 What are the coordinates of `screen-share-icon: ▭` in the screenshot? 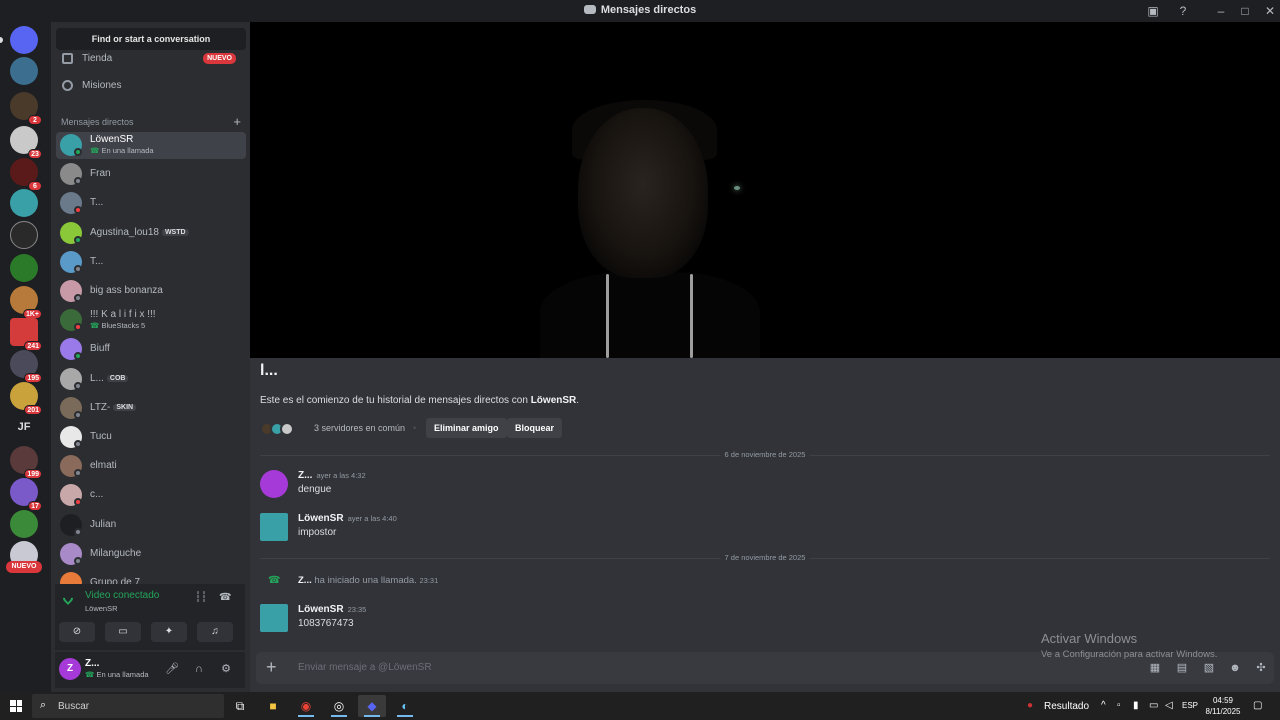 It's located at (123, 632).